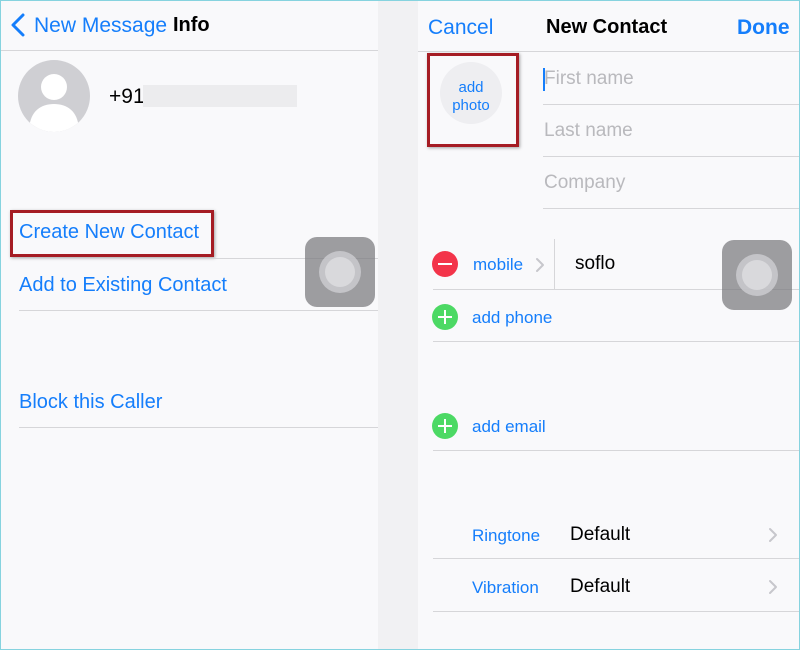 This screenshot has height=650, width=800. What do you see at coordinates (588, 131) in the screenshot?
I see `last-name-field: Last name` at bounding box center [588, 131].